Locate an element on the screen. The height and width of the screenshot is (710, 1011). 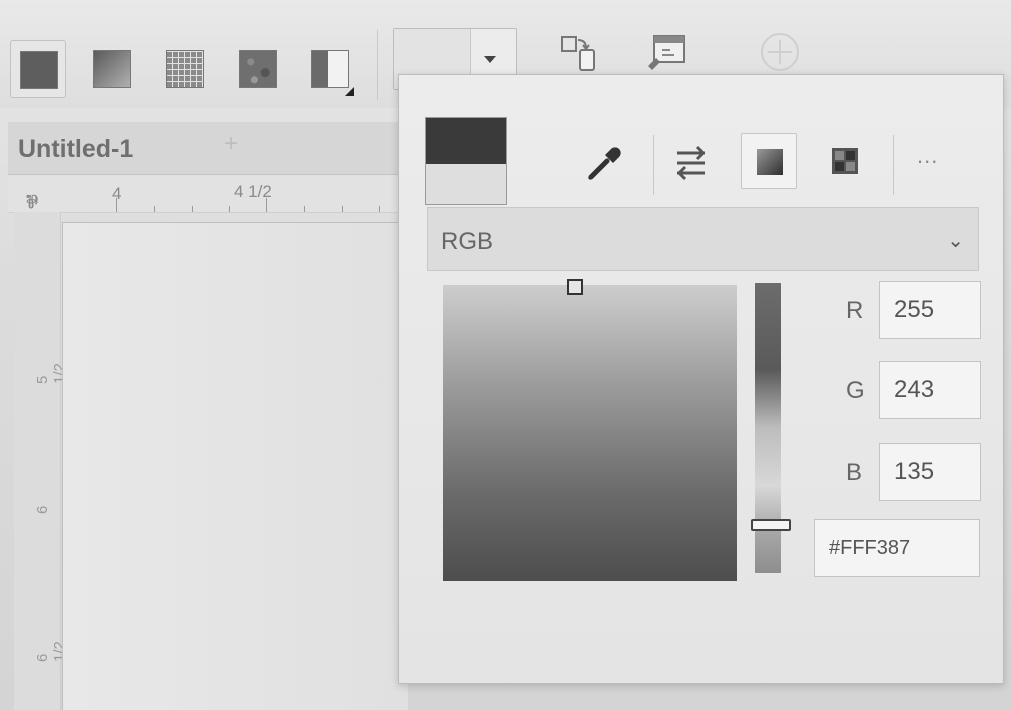
sliders-icon is located at coordinates (691, 163).